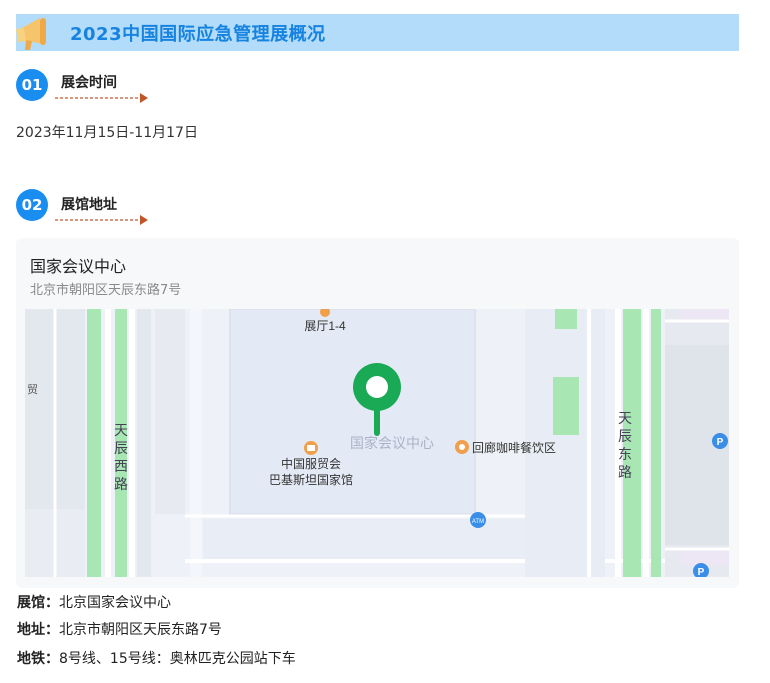  What do you see at coordinates (106, 290) in the screenshot?
I see `venue-address: 北京市朝阳区天辰东路7号` at bounding box center [106, 290].